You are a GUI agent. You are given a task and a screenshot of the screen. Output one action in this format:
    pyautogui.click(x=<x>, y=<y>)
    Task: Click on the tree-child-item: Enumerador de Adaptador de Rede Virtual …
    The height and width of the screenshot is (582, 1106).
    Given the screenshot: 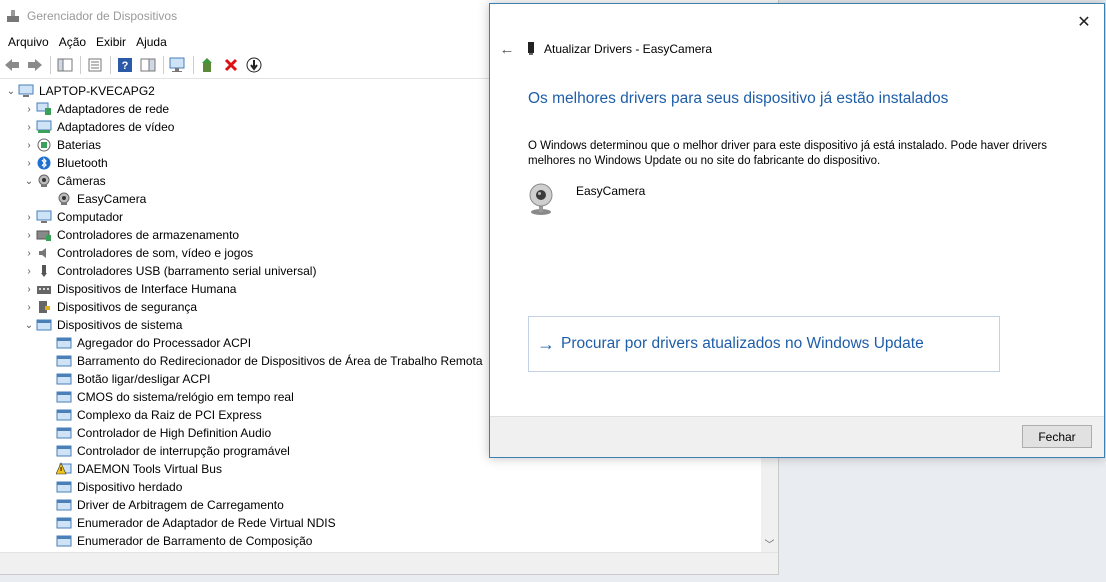 What is the action you would take?
    pyautogui.click(x=380, y=523)
    